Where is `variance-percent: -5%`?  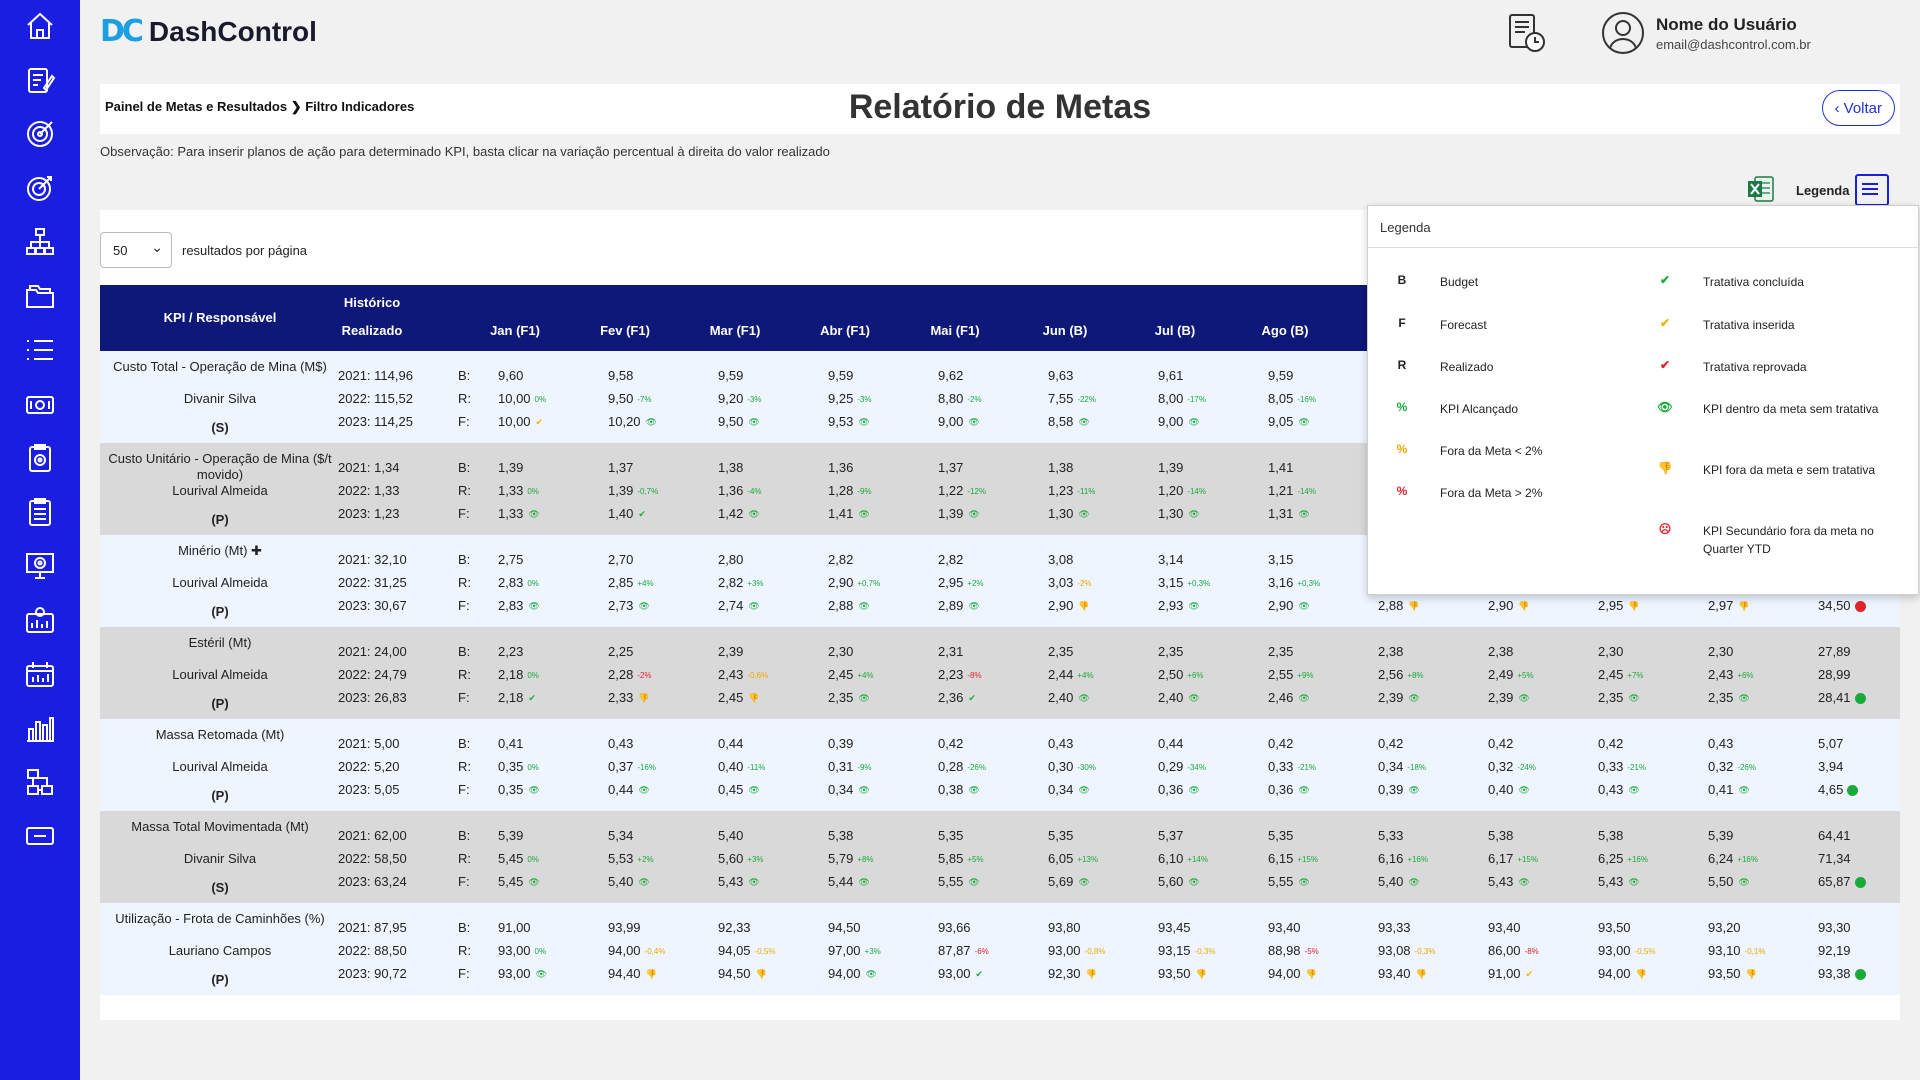 variance-percent: -5% is located at coordinates (1312, 951).